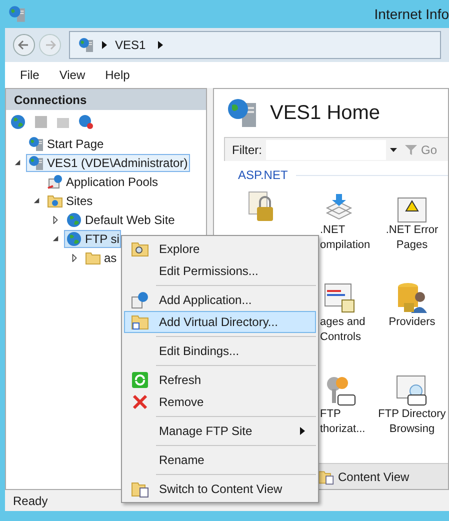 This screenshot has height=521, width=449. I want to click on feature-label: ompilation, so click(345, 245).